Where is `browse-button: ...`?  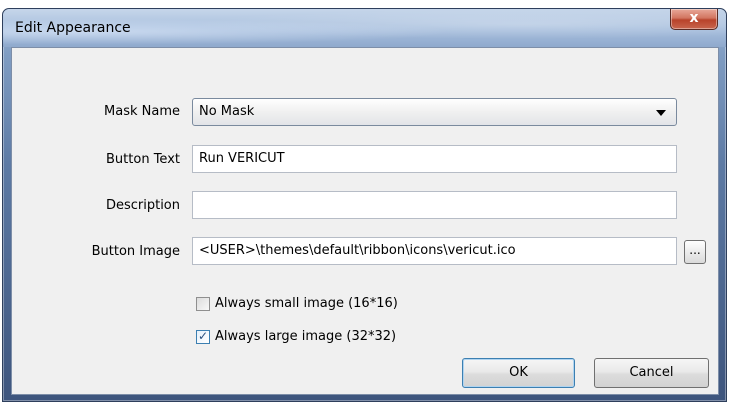 browse-button: ... is located at coordinates (695, 252).